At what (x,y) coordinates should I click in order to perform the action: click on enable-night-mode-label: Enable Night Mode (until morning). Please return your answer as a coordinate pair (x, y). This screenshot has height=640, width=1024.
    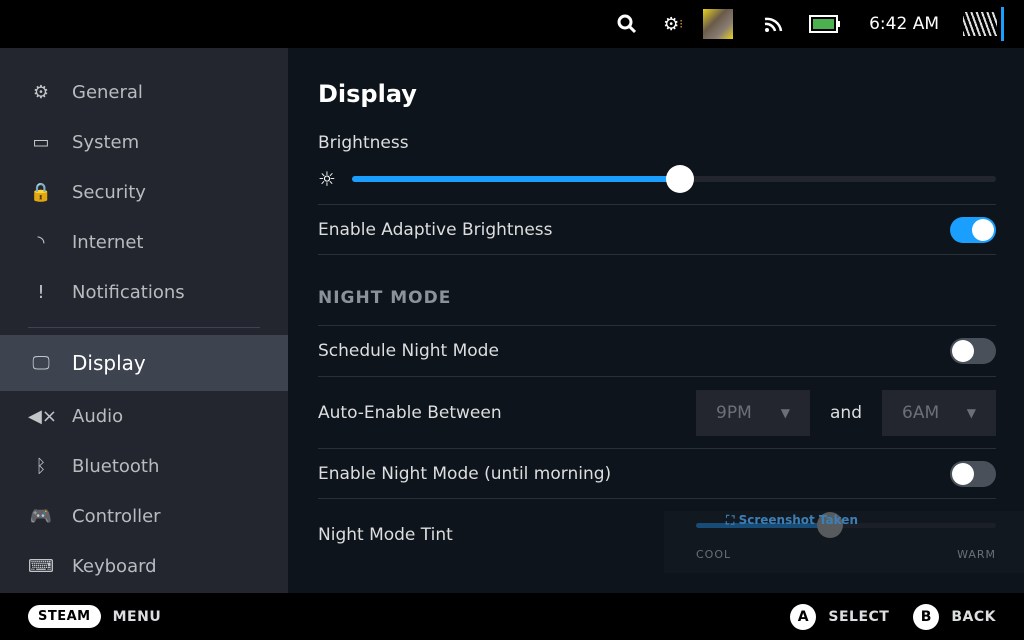
    Looking at the image, I should click on (465, 473).